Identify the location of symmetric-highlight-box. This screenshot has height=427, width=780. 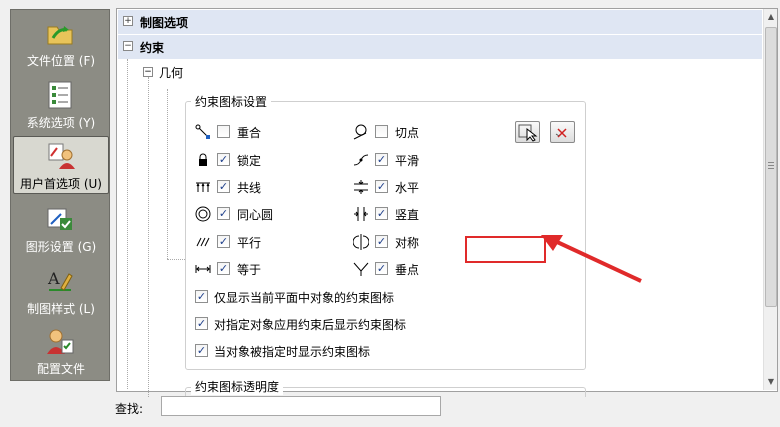
(505, 249).